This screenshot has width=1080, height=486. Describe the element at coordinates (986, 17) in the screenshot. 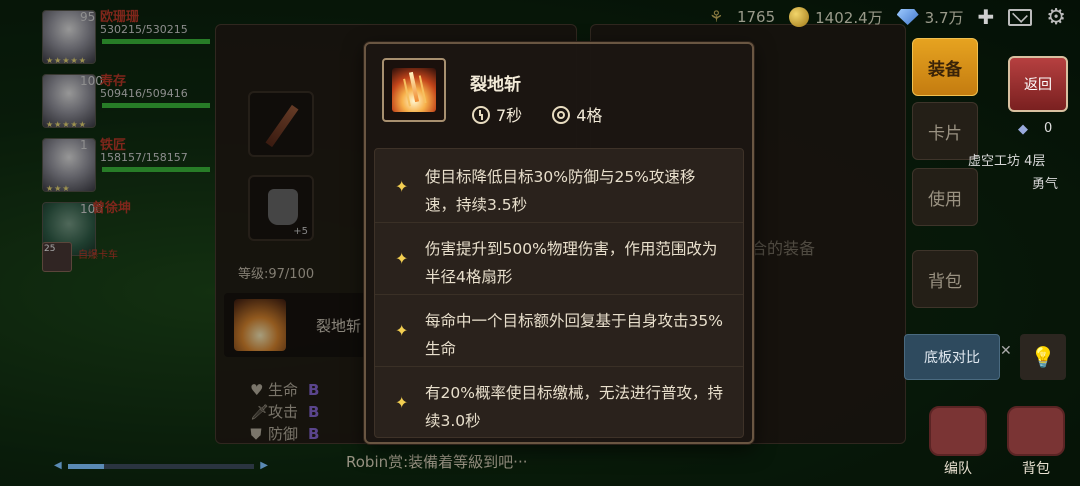

I see `add-gem-button: ✚` at that location.